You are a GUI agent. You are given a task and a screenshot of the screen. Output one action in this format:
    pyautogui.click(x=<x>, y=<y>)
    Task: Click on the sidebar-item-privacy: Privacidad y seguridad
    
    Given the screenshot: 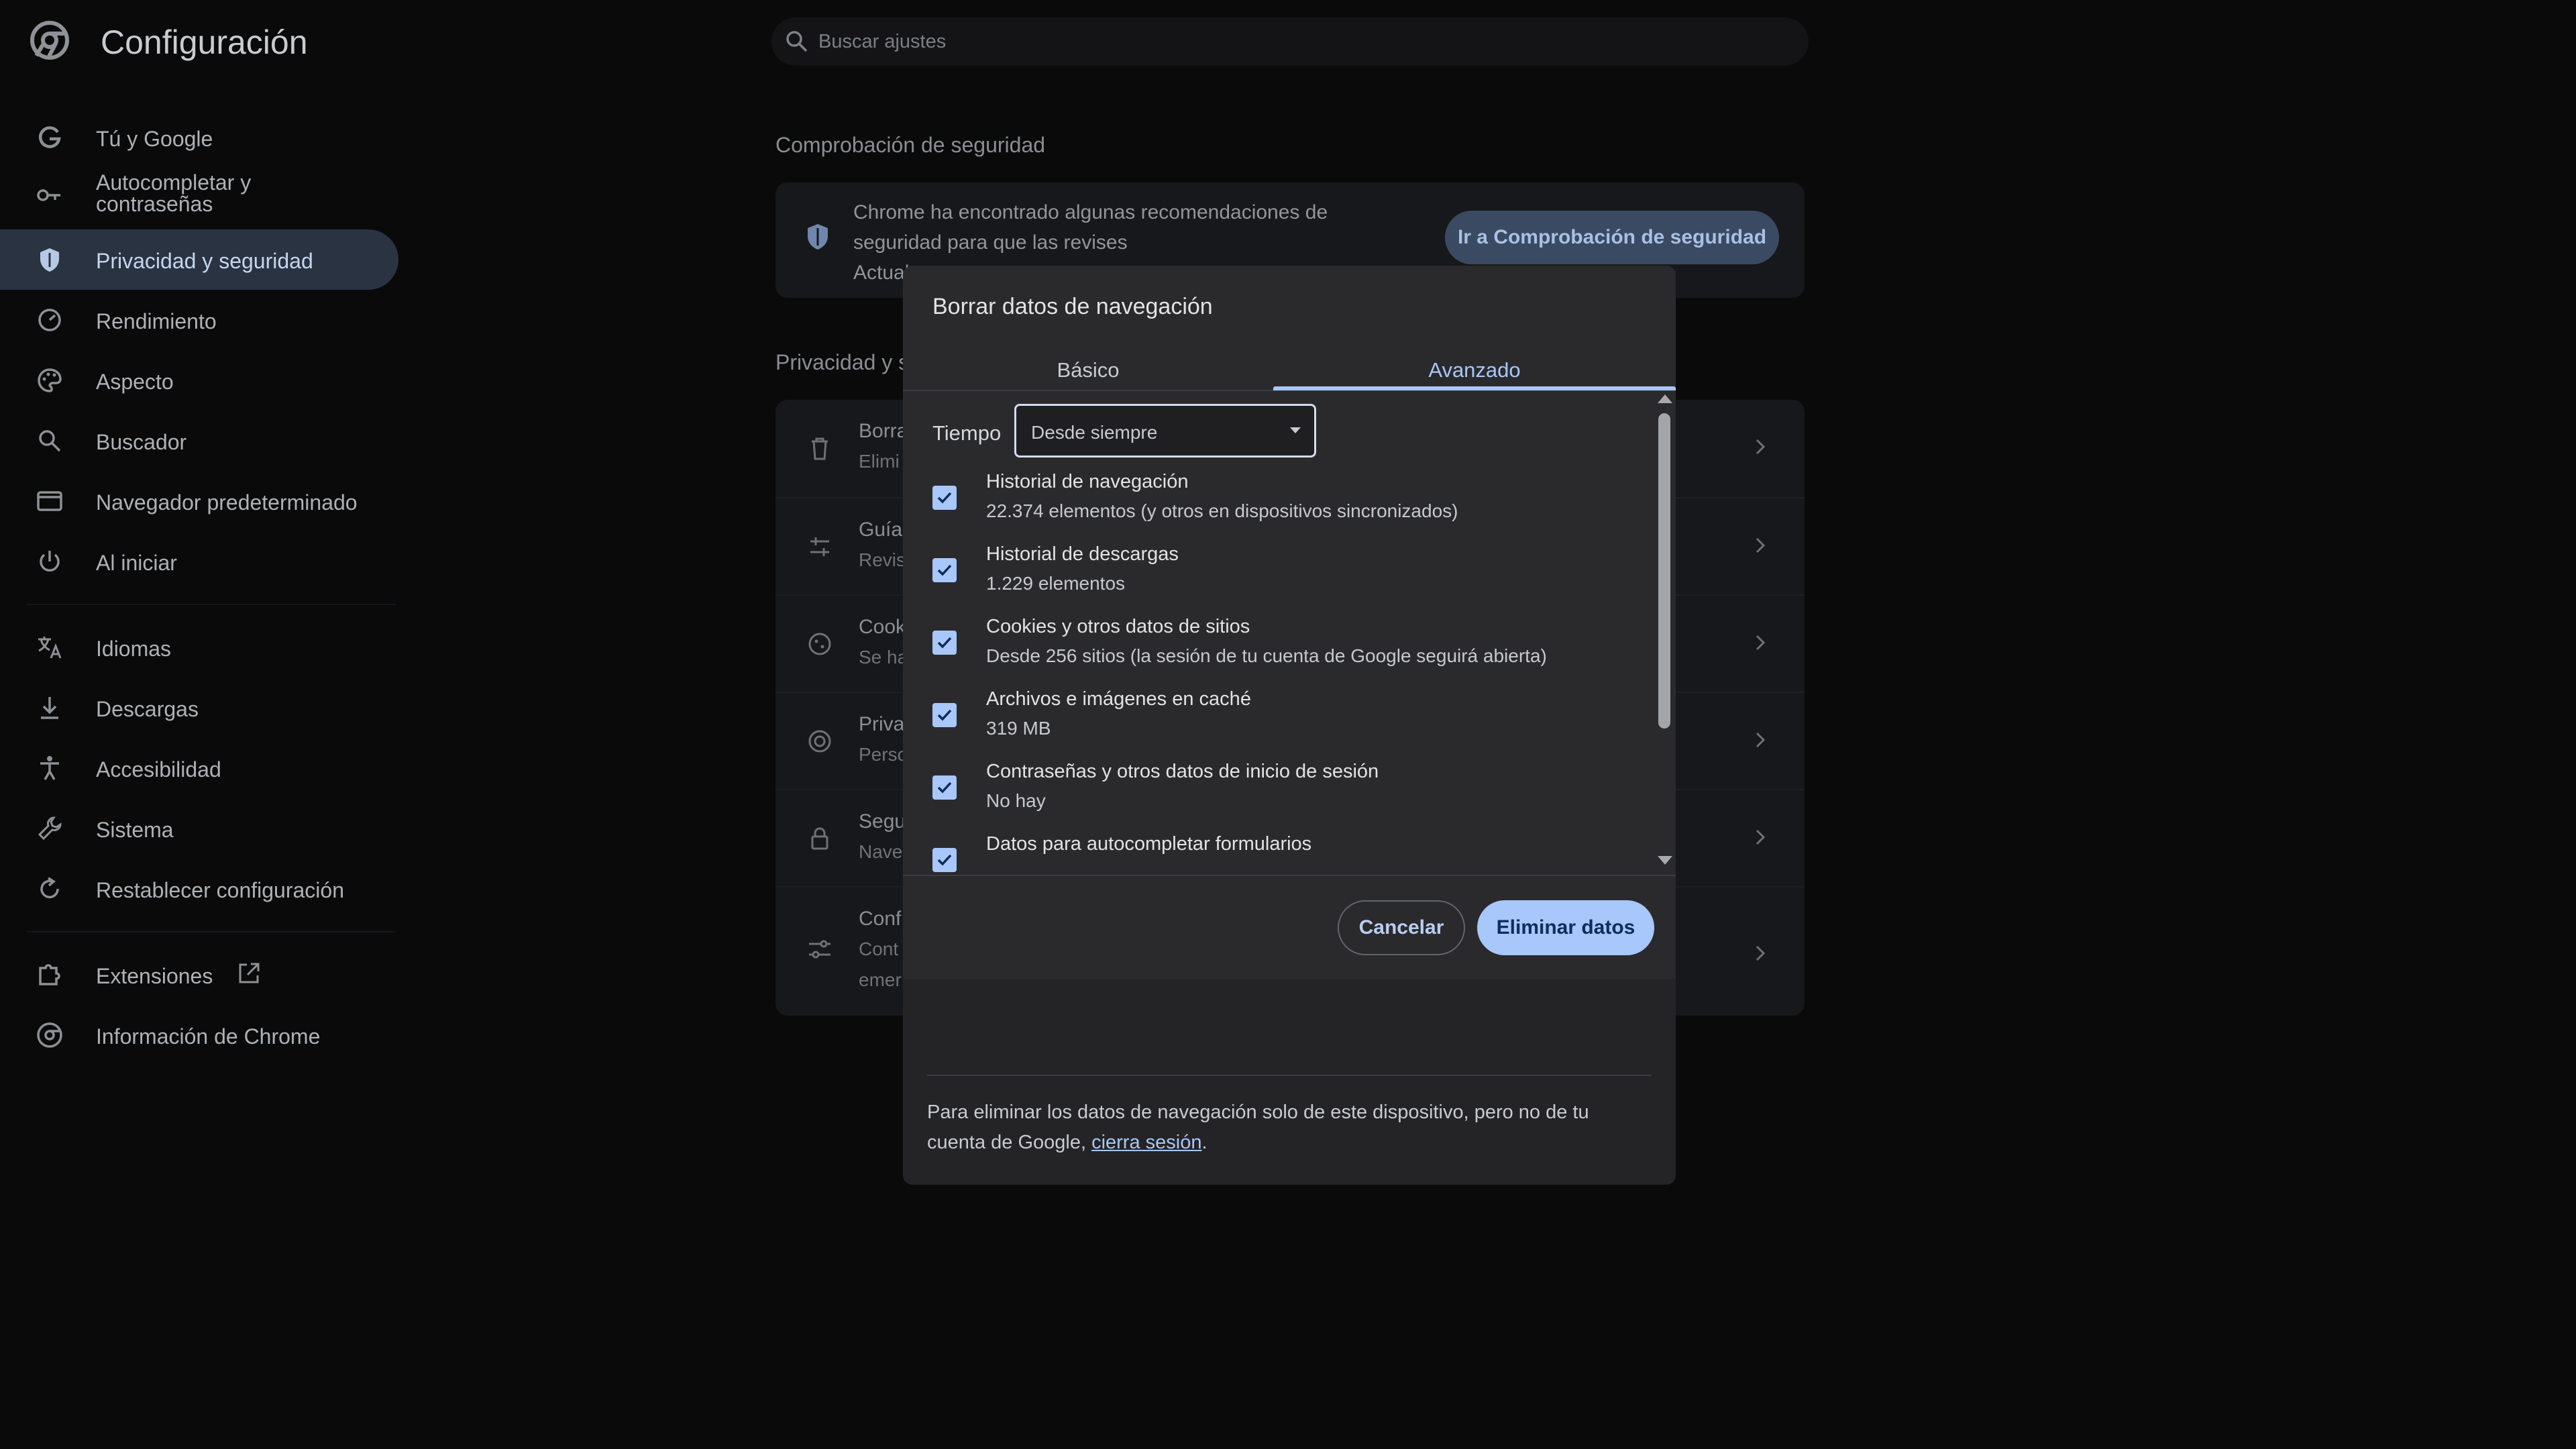 What is the action you would take?
    pyautogui.click(x=199, y=259)
    